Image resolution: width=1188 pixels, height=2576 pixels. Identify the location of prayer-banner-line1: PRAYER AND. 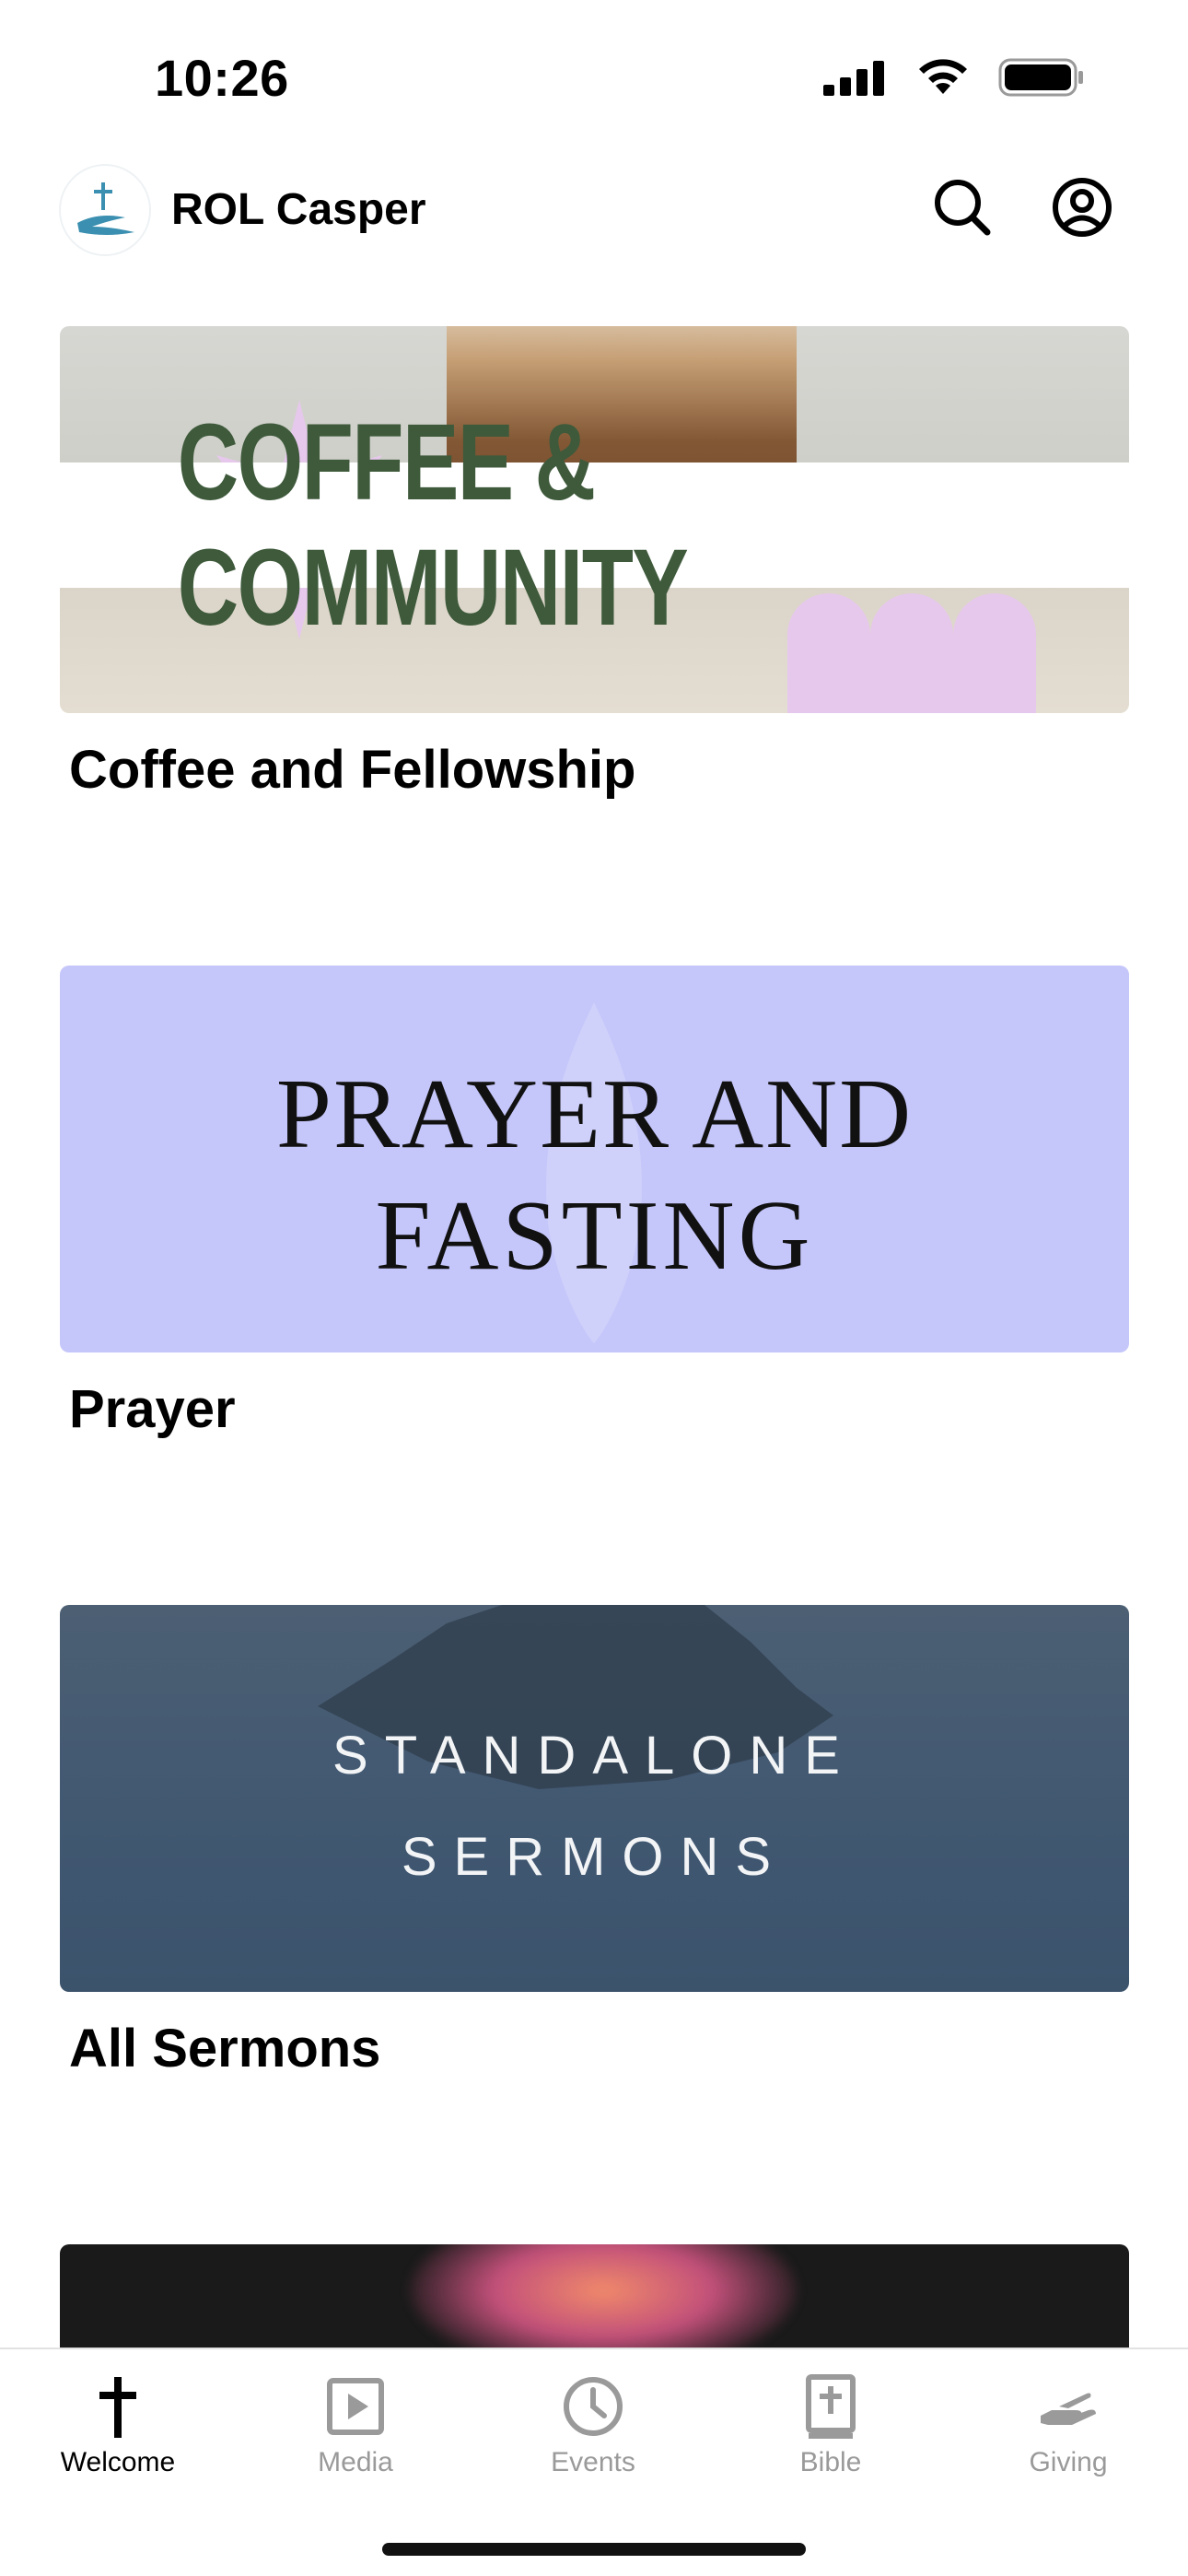
(594, 1114).